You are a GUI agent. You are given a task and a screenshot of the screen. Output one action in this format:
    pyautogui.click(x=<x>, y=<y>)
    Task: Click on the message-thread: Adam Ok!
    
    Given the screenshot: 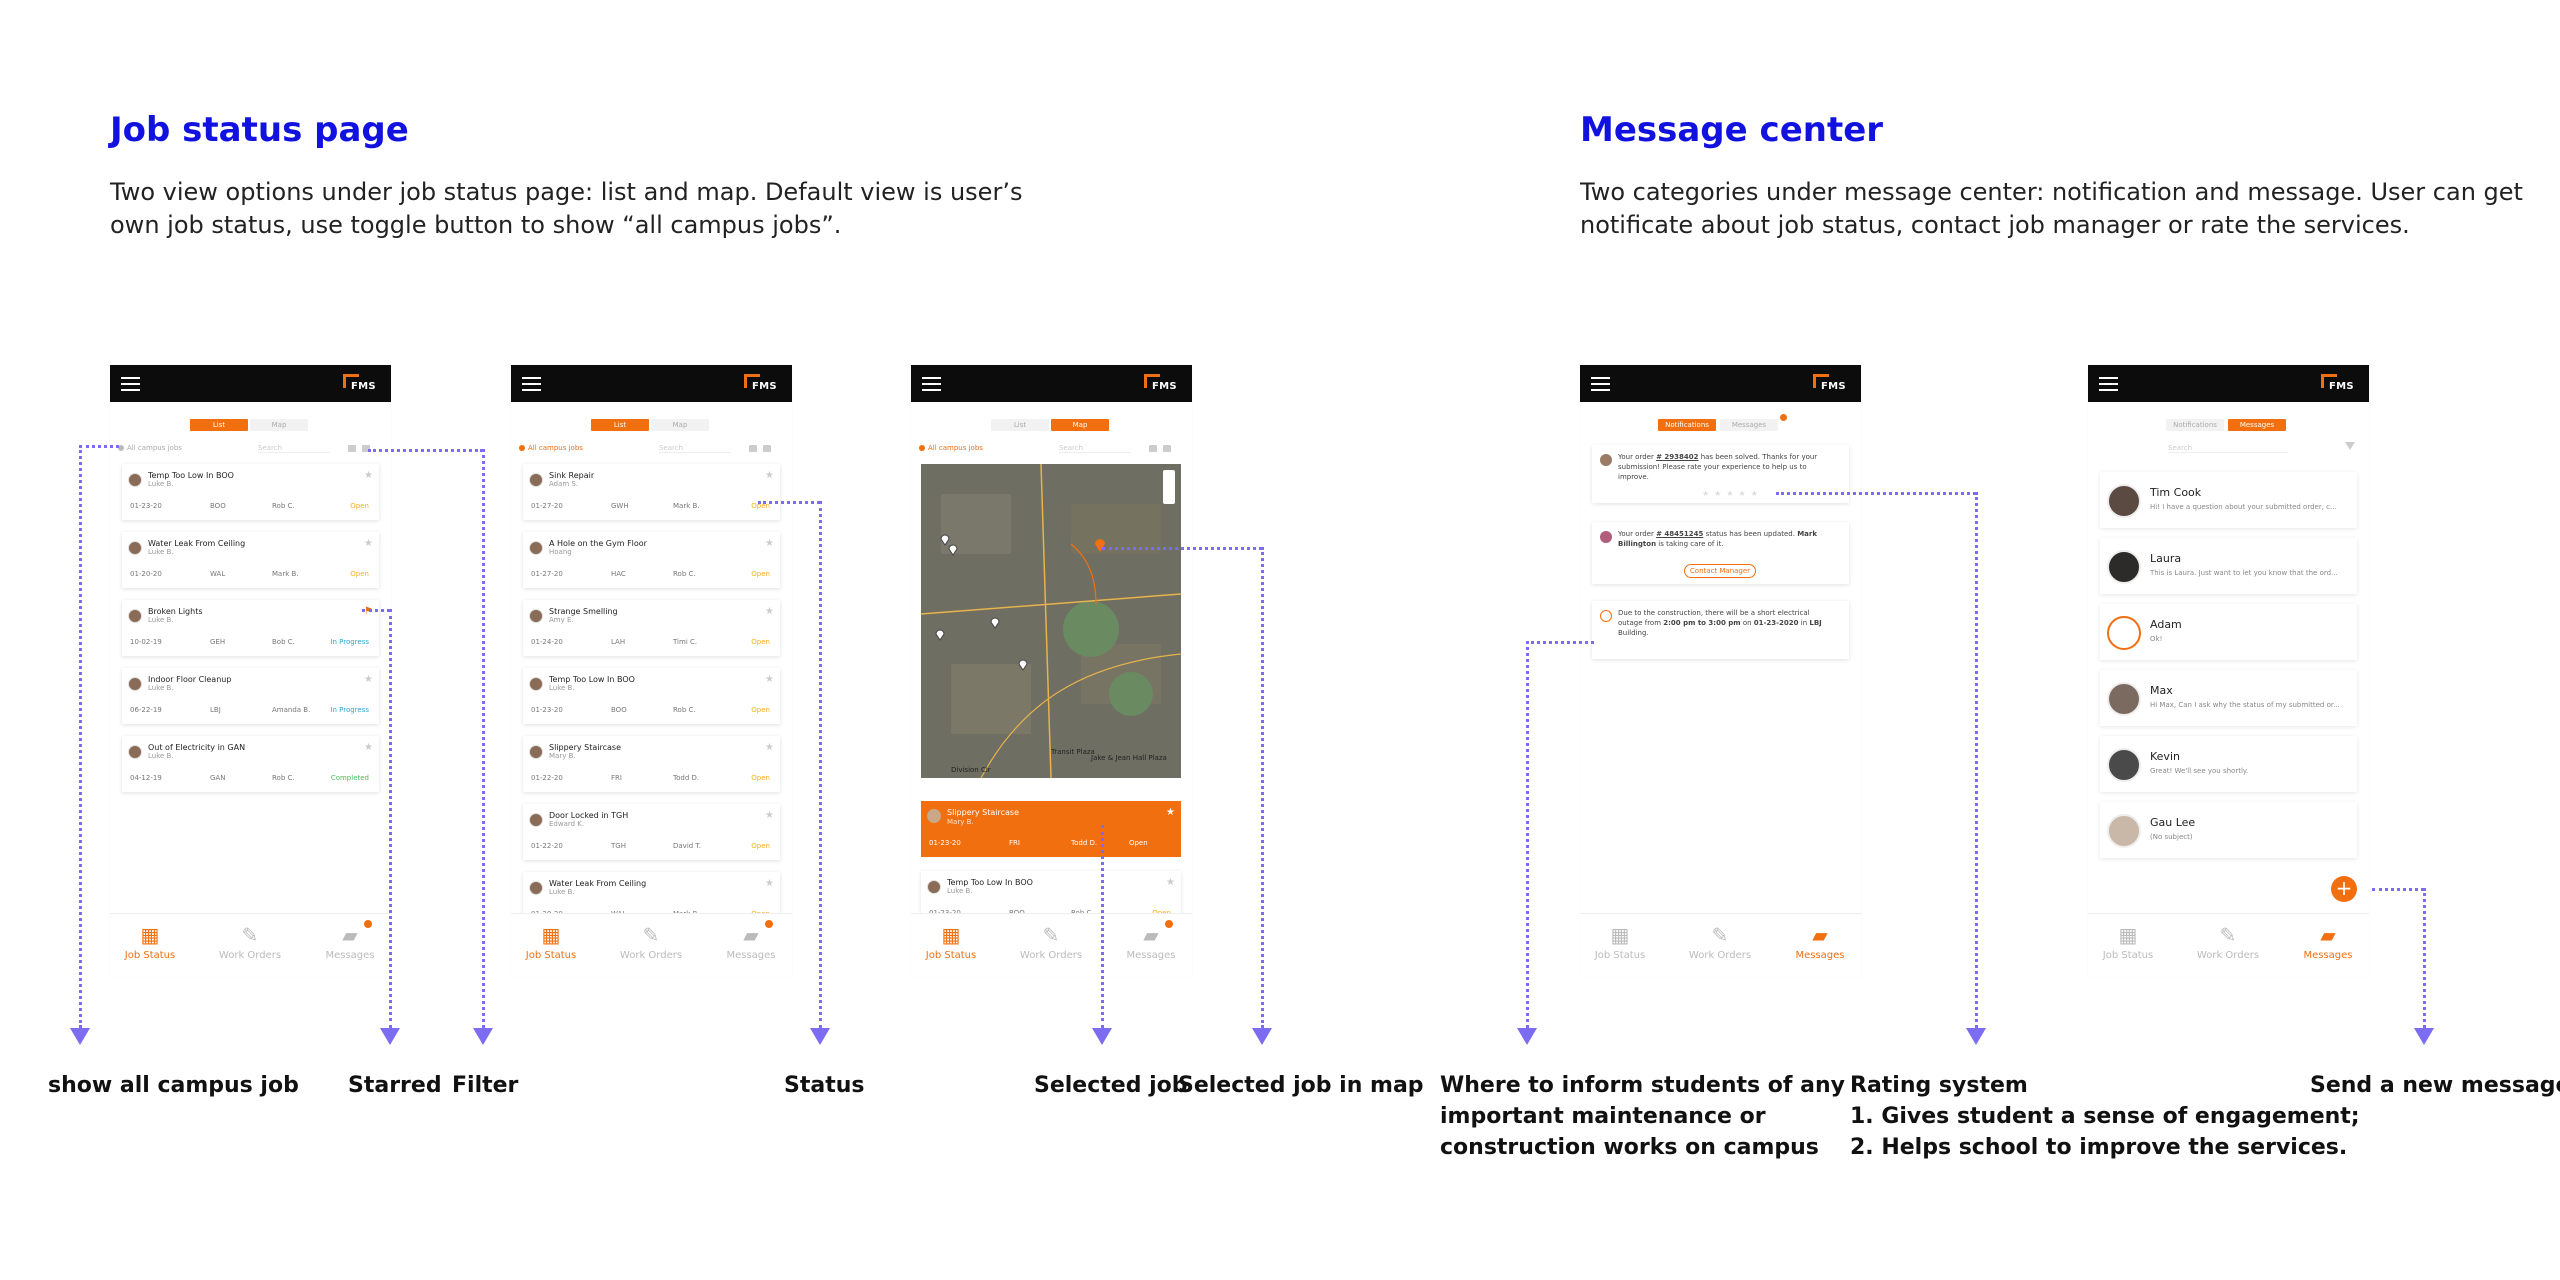 What is the action you would take?
    pyautogui.click(x=2228, y=632)
    